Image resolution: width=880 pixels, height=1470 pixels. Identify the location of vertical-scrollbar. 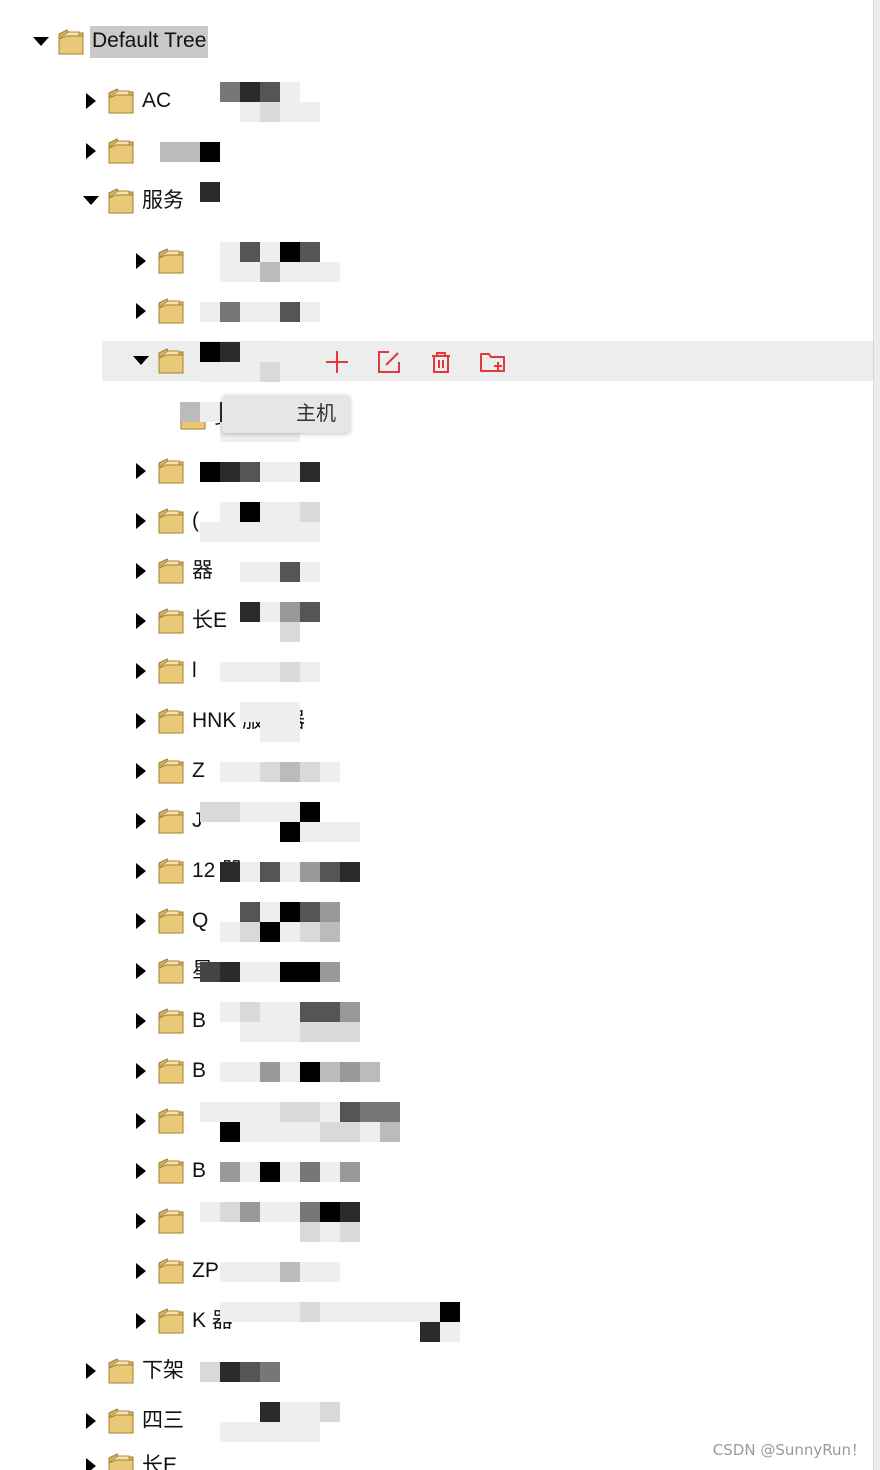
(876, 735).